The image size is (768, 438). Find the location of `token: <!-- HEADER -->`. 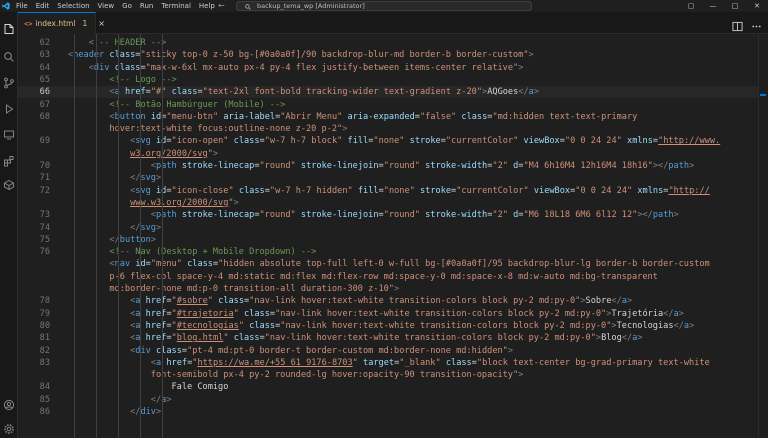

token: <!-- HEADER --> is located at coordinates (127, 43).